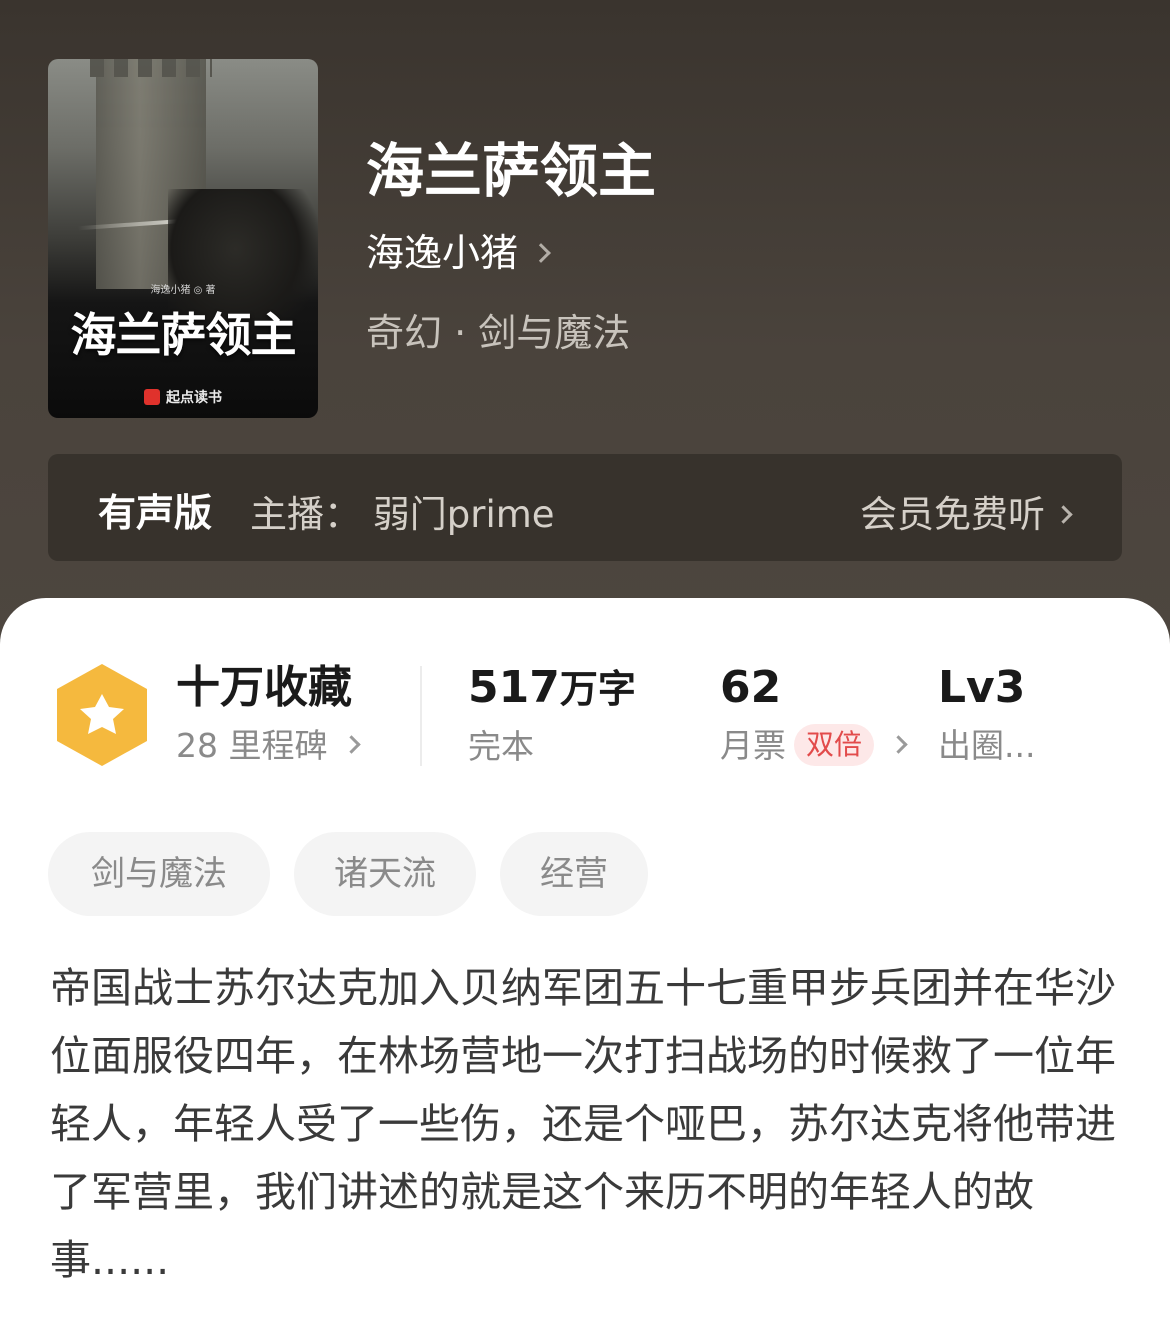 This screenshot has height=1318, width=1170. I want to click on book-title: 海兰萨领主, so click(511, 171).